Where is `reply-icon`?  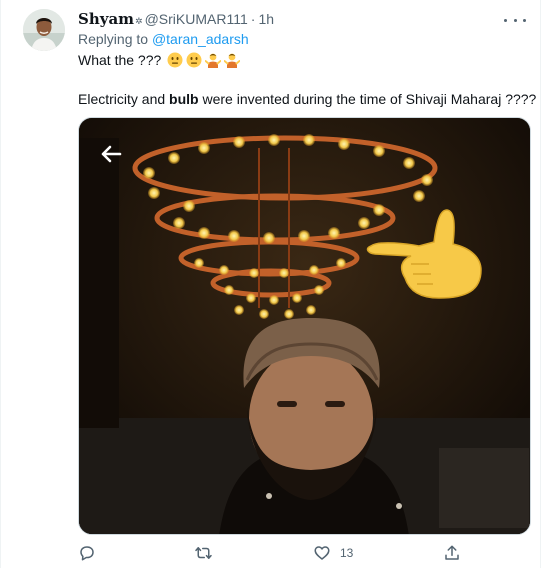 reply-icon is located at coordinates (87, 553).